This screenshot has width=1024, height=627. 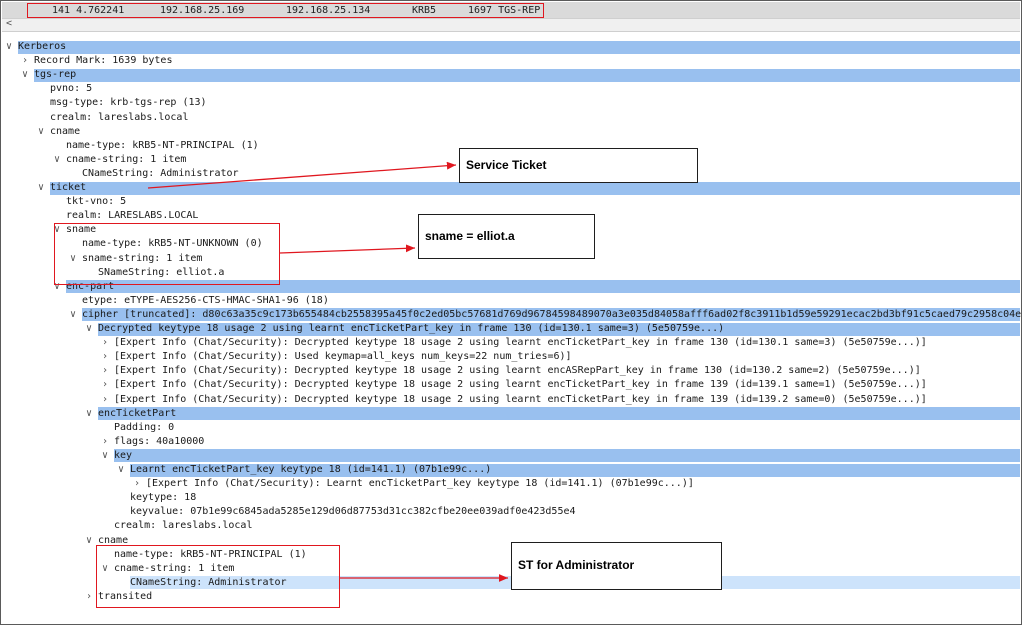 What do you see at coordinates (302, 175) in the screenshot?
I see `arrow-service-ticket` at bounding box center [302, 175].